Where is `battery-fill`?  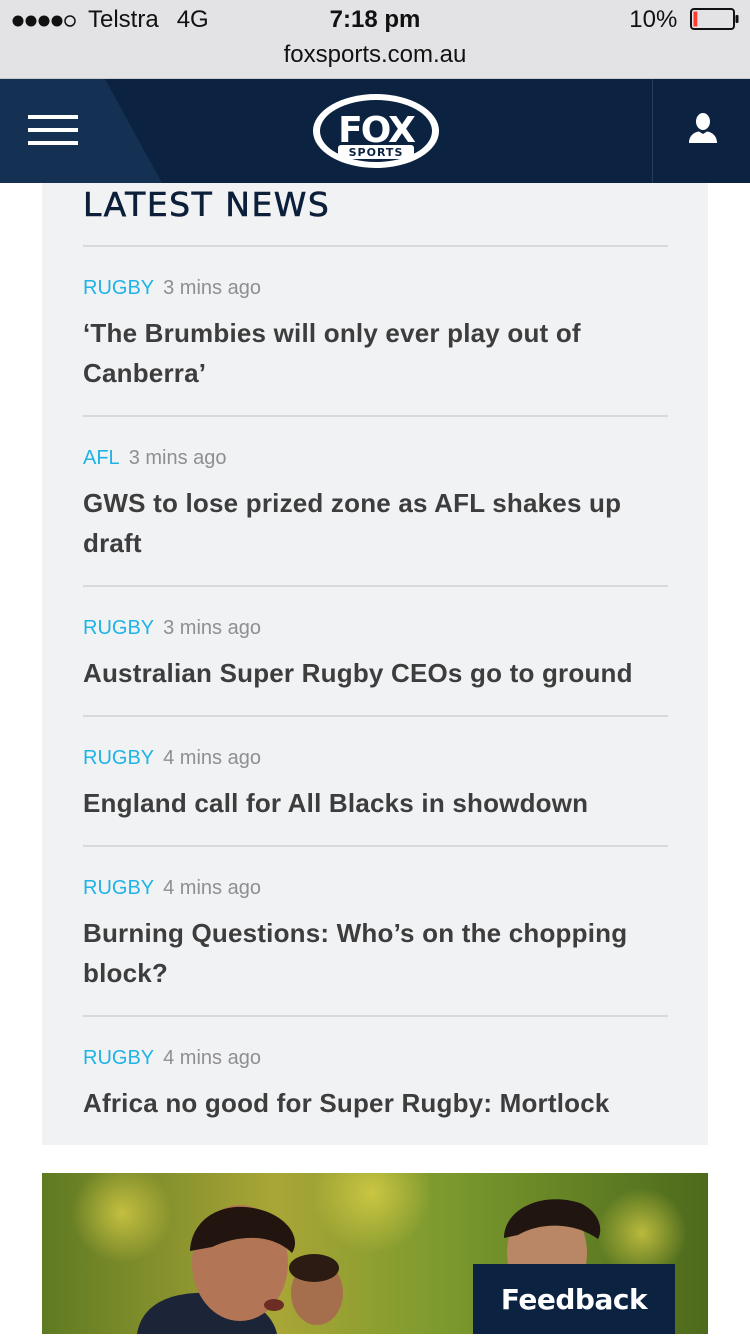 battery-fill is located at coordinates (695, 19).